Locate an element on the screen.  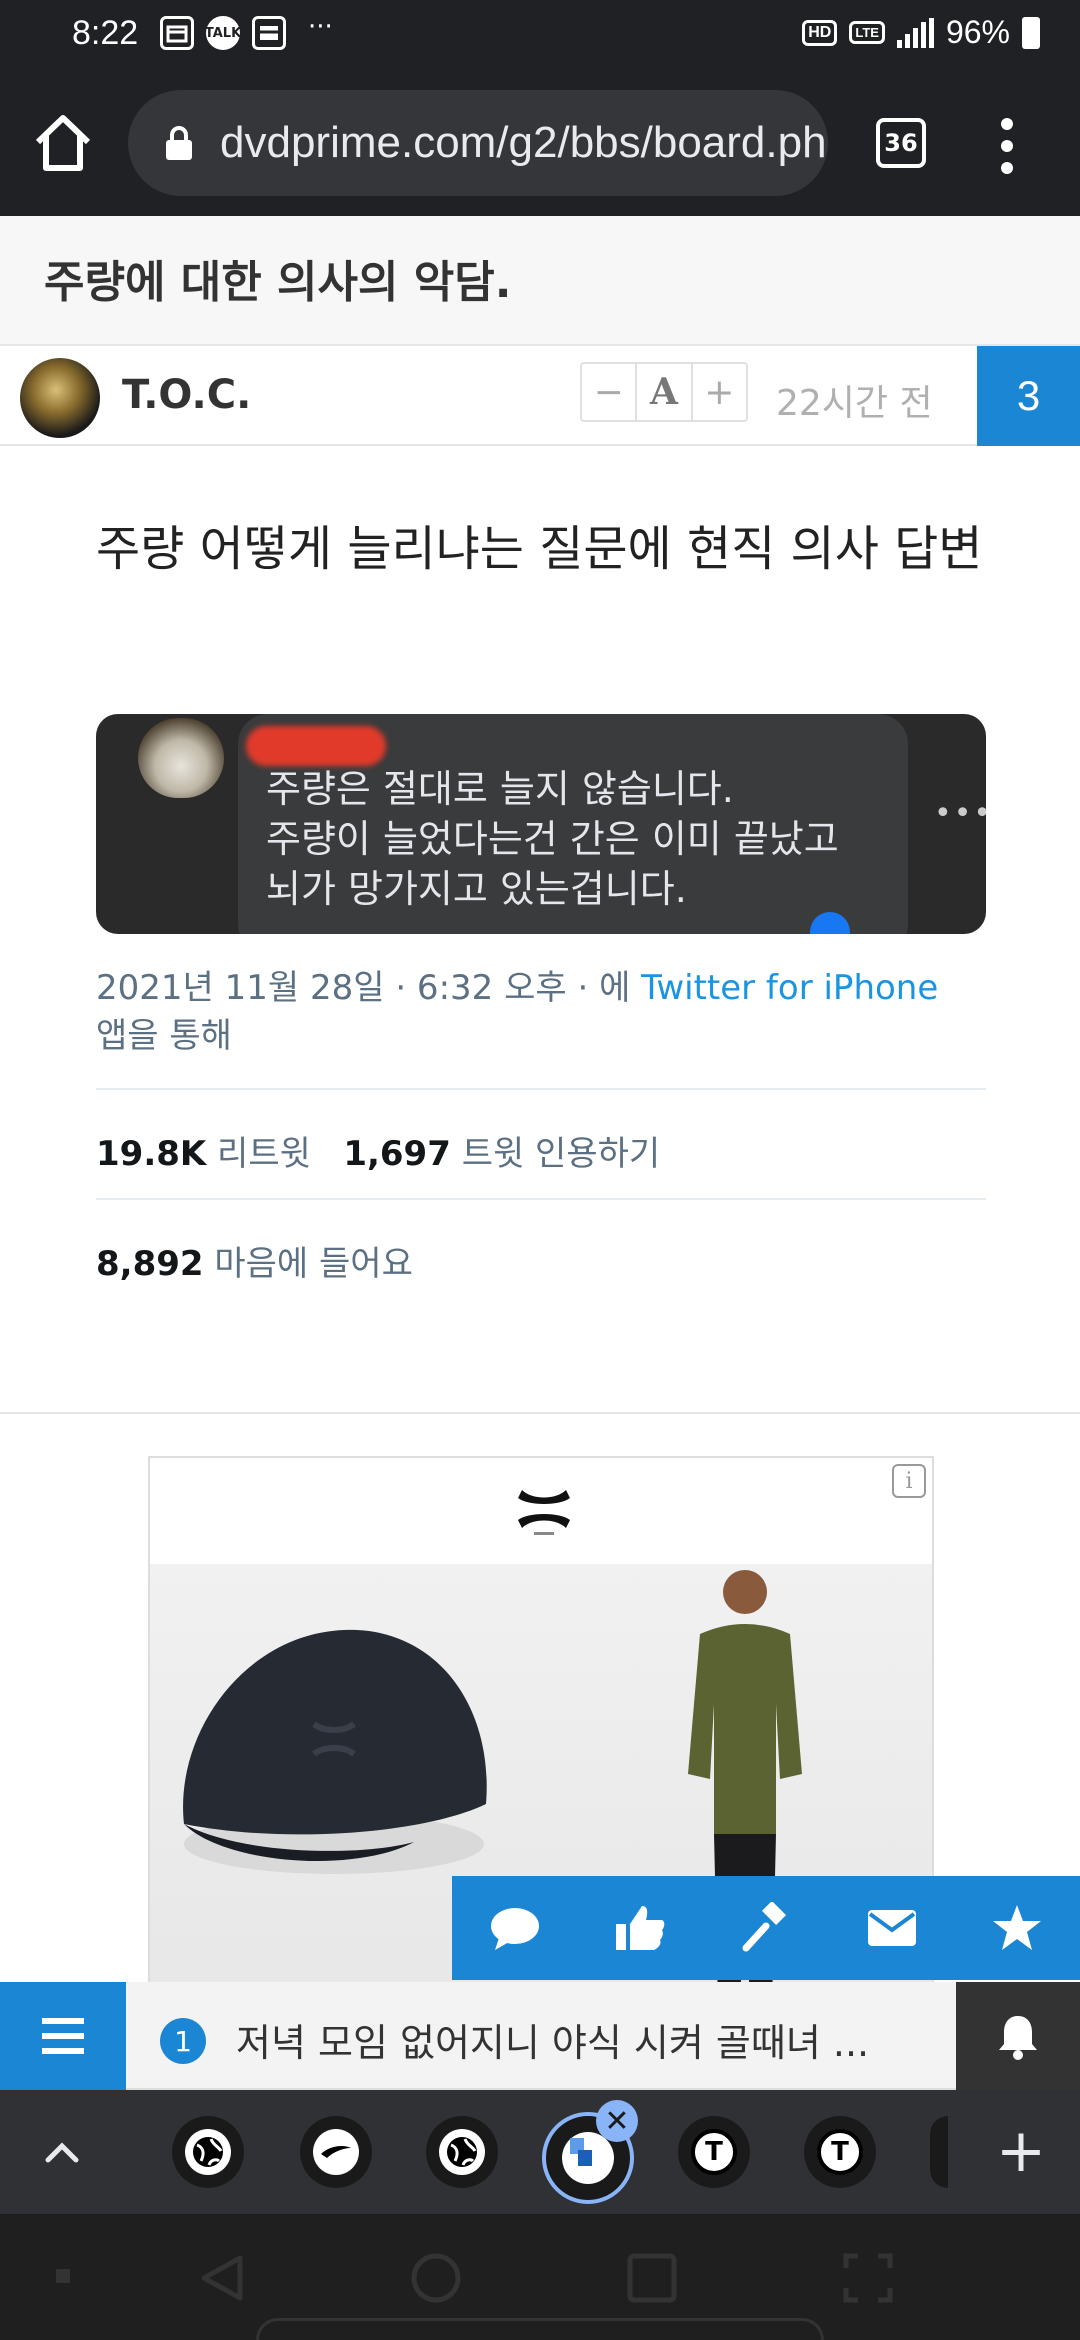
tab-reebok is located at coordinates (336, 2152).